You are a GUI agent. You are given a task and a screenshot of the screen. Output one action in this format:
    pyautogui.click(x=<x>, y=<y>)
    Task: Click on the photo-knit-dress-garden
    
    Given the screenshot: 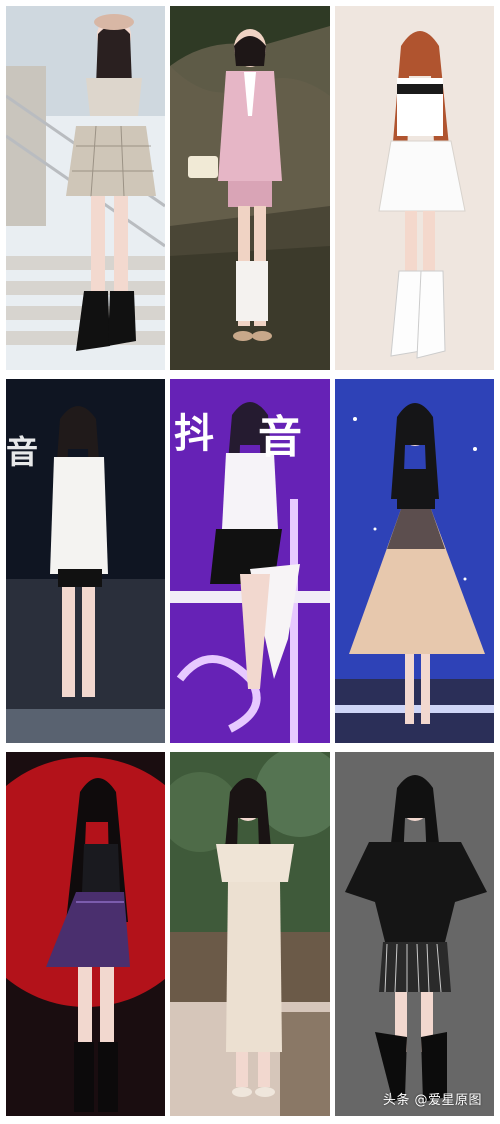 What is the action you would take?
    pyautogui.click(x=250, y=934)
    